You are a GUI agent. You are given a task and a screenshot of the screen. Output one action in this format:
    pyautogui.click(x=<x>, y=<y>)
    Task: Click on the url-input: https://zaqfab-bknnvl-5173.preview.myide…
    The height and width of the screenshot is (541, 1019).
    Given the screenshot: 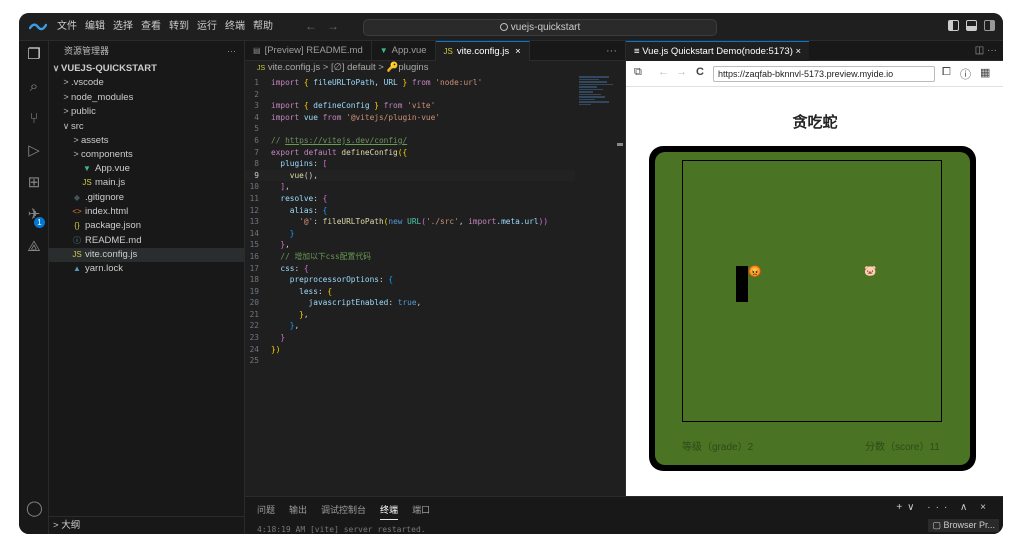 What is the action you would take?
    pyautogui.click(x=824, y=74)
    